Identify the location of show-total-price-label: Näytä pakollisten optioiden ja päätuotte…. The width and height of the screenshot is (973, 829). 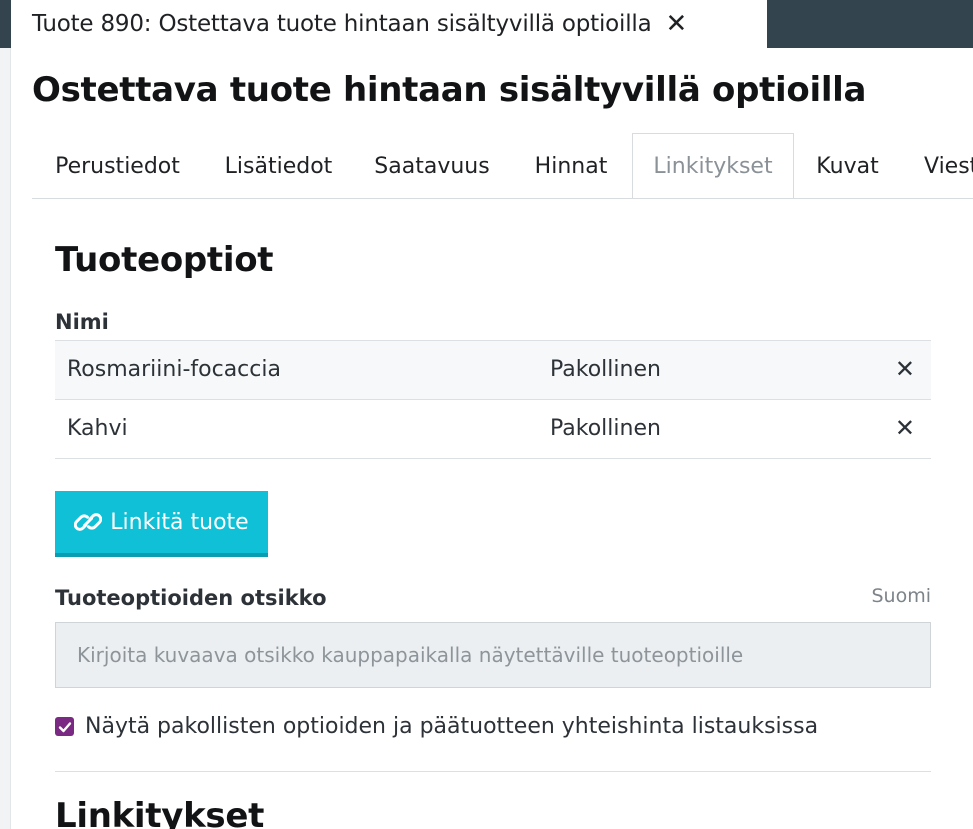
(452, 726).